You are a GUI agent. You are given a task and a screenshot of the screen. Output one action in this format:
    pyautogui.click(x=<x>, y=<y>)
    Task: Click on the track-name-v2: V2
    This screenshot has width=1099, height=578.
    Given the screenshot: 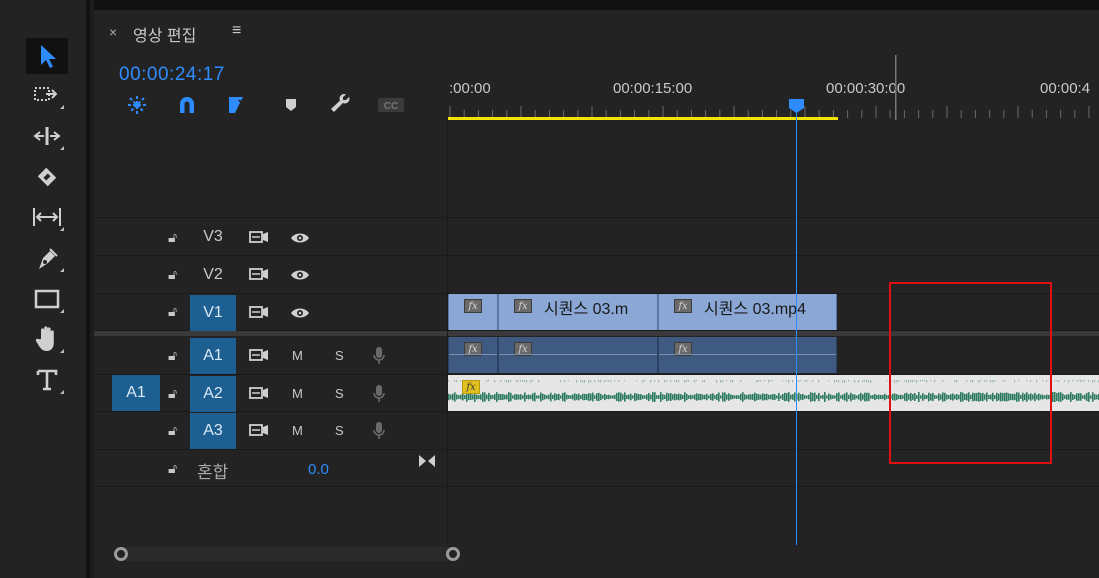 What is the action you would take?
    pyautogui.click(x=213, y=275)
    